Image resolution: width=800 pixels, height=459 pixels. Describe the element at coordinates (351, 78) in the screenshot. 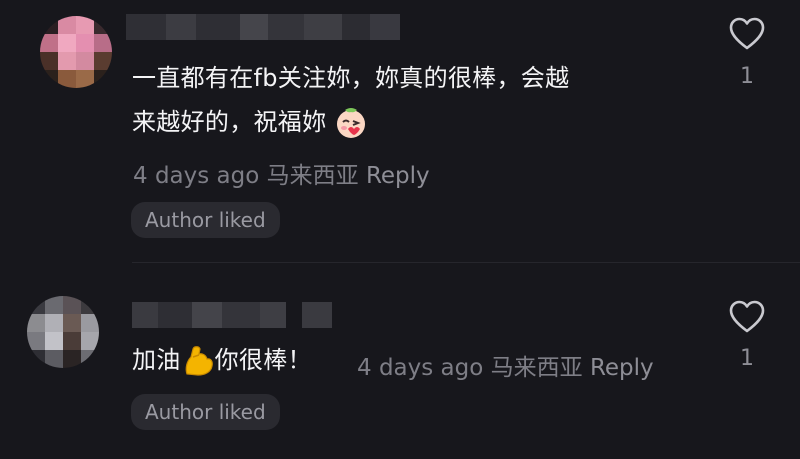

I see `comment-text-line1: 一直都有在fb关注妳，妳真的很棒，会越` at that location.